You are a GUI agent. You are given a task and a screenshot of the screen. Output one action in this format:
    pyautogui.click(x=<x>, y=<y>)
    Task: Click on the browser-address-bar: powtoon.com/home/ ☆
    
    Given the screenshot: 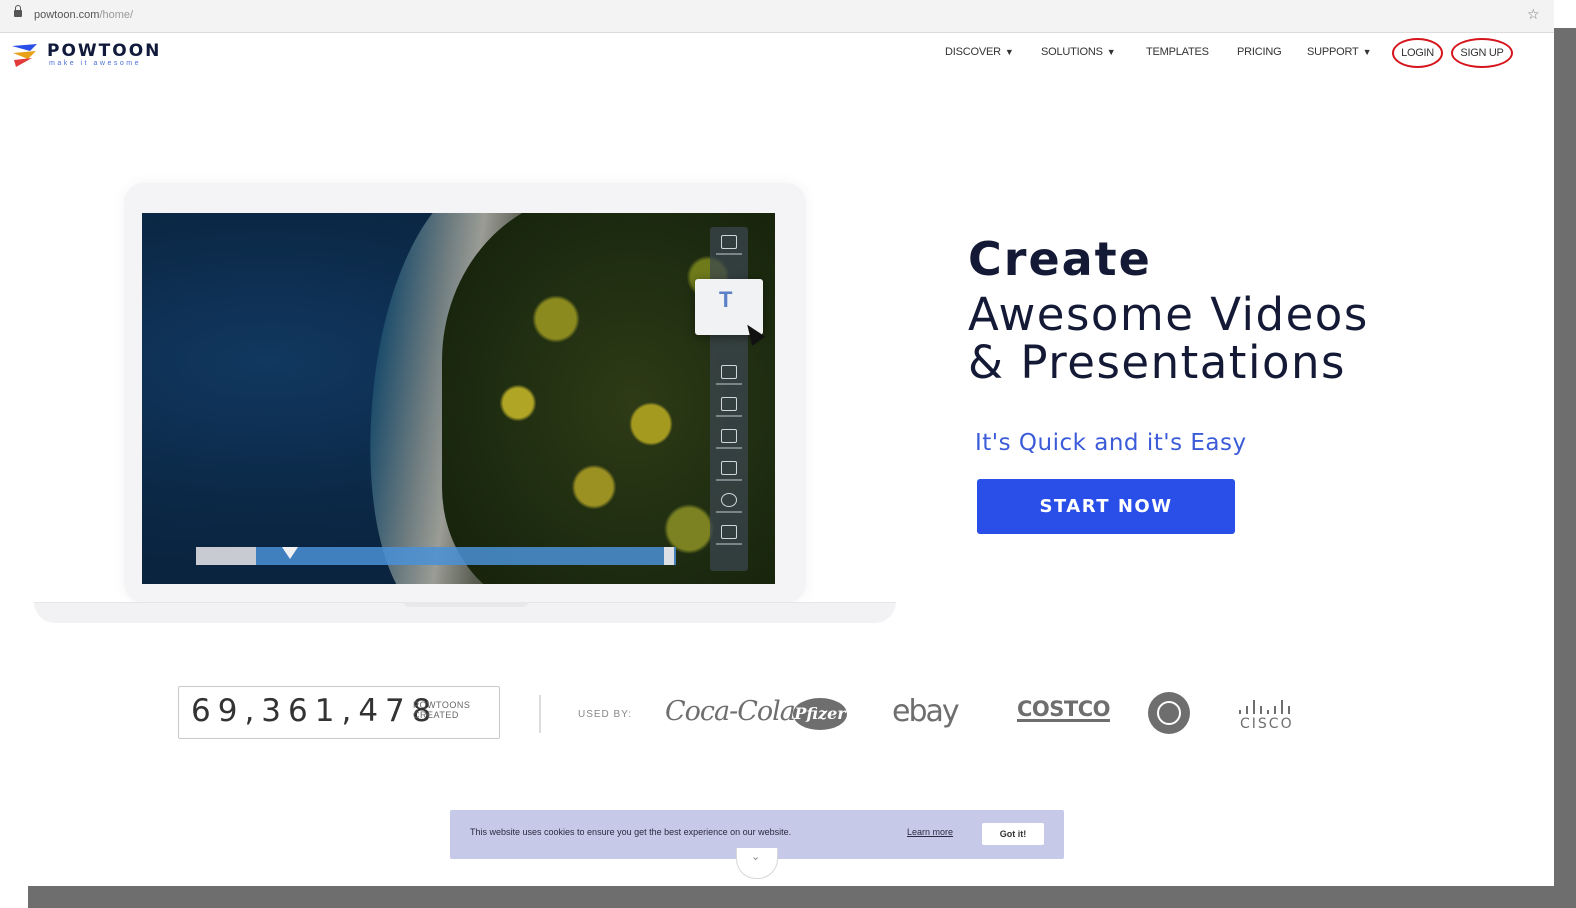 What is the action you would take?
    pyautogui.click(x=777, y=16)
    